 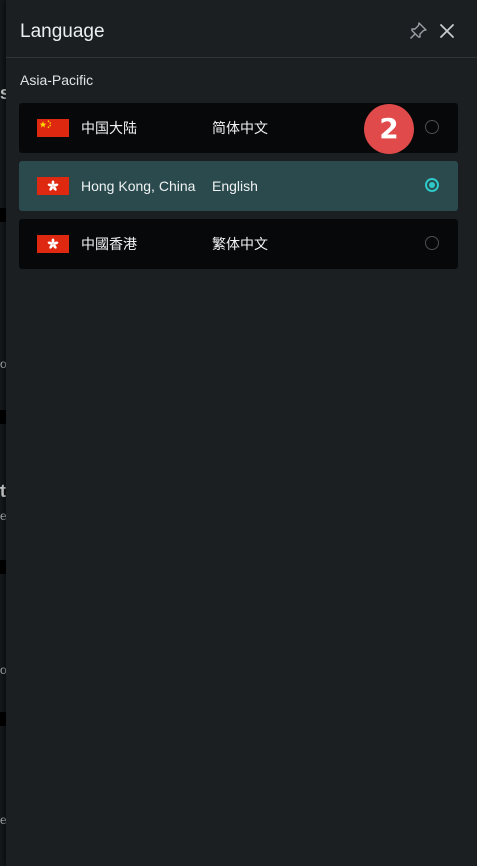 What do you see at coordinates (418, 31) in the screenshot?
I see `pin-icon` at bounding box center [418, 31].